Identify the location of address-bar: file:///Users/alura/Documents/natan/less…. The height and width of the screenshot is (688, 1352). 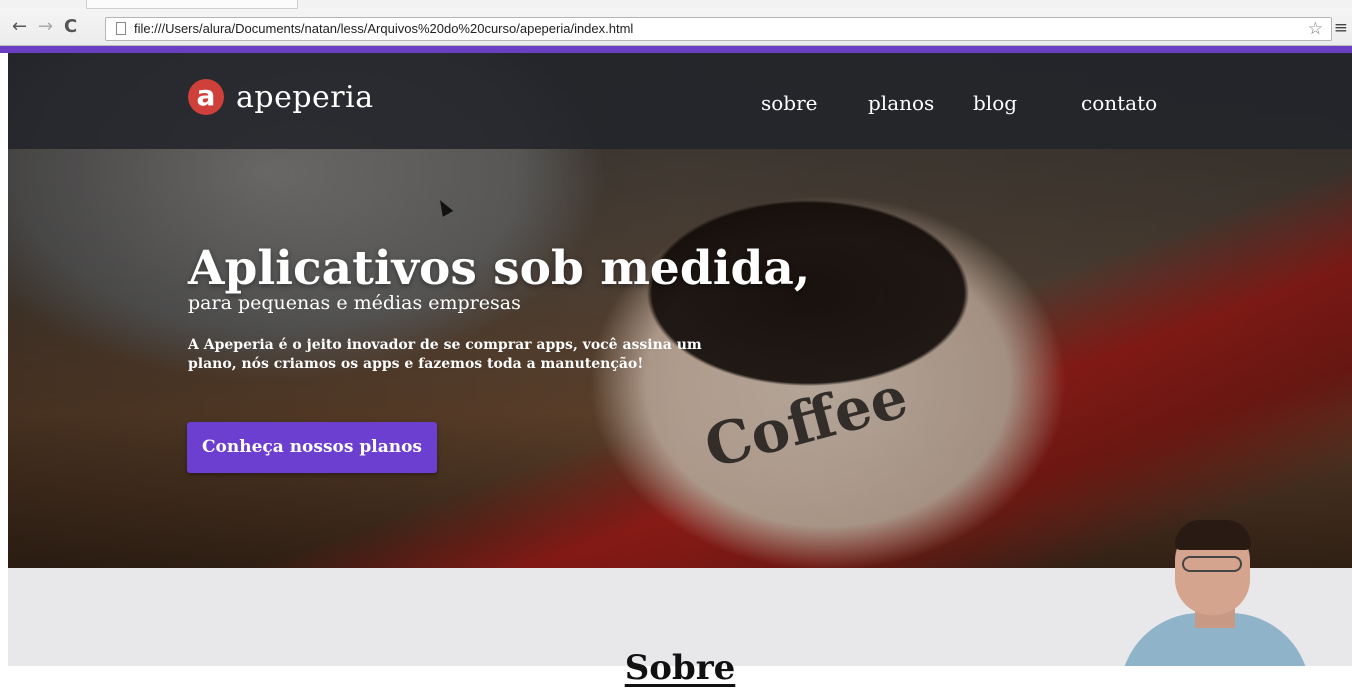
(718, 29).